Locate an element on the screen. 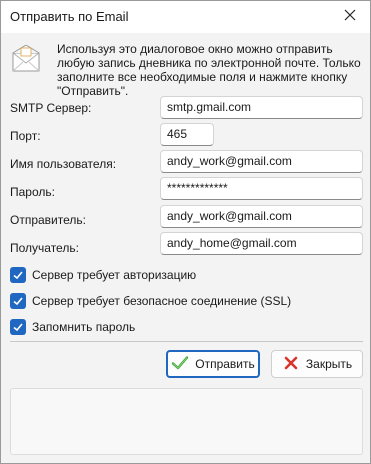  port-label: Порт: is located at coordinates (25, 136).